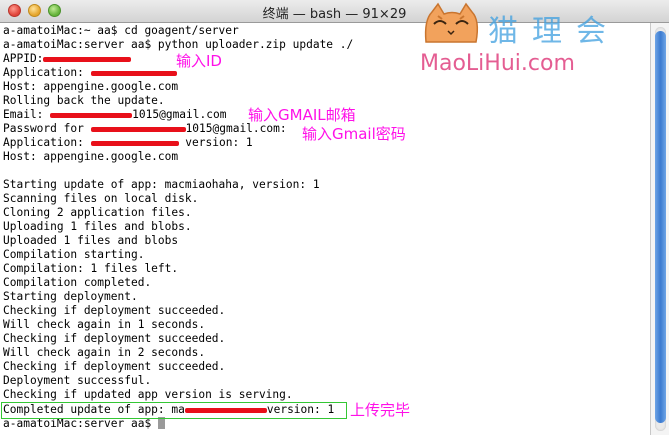 The image size is (669, 435). Describe the element at coordinates (97, 212) in the screenshot. I see `terminal-line: Cloning 2 application files.` at that location.